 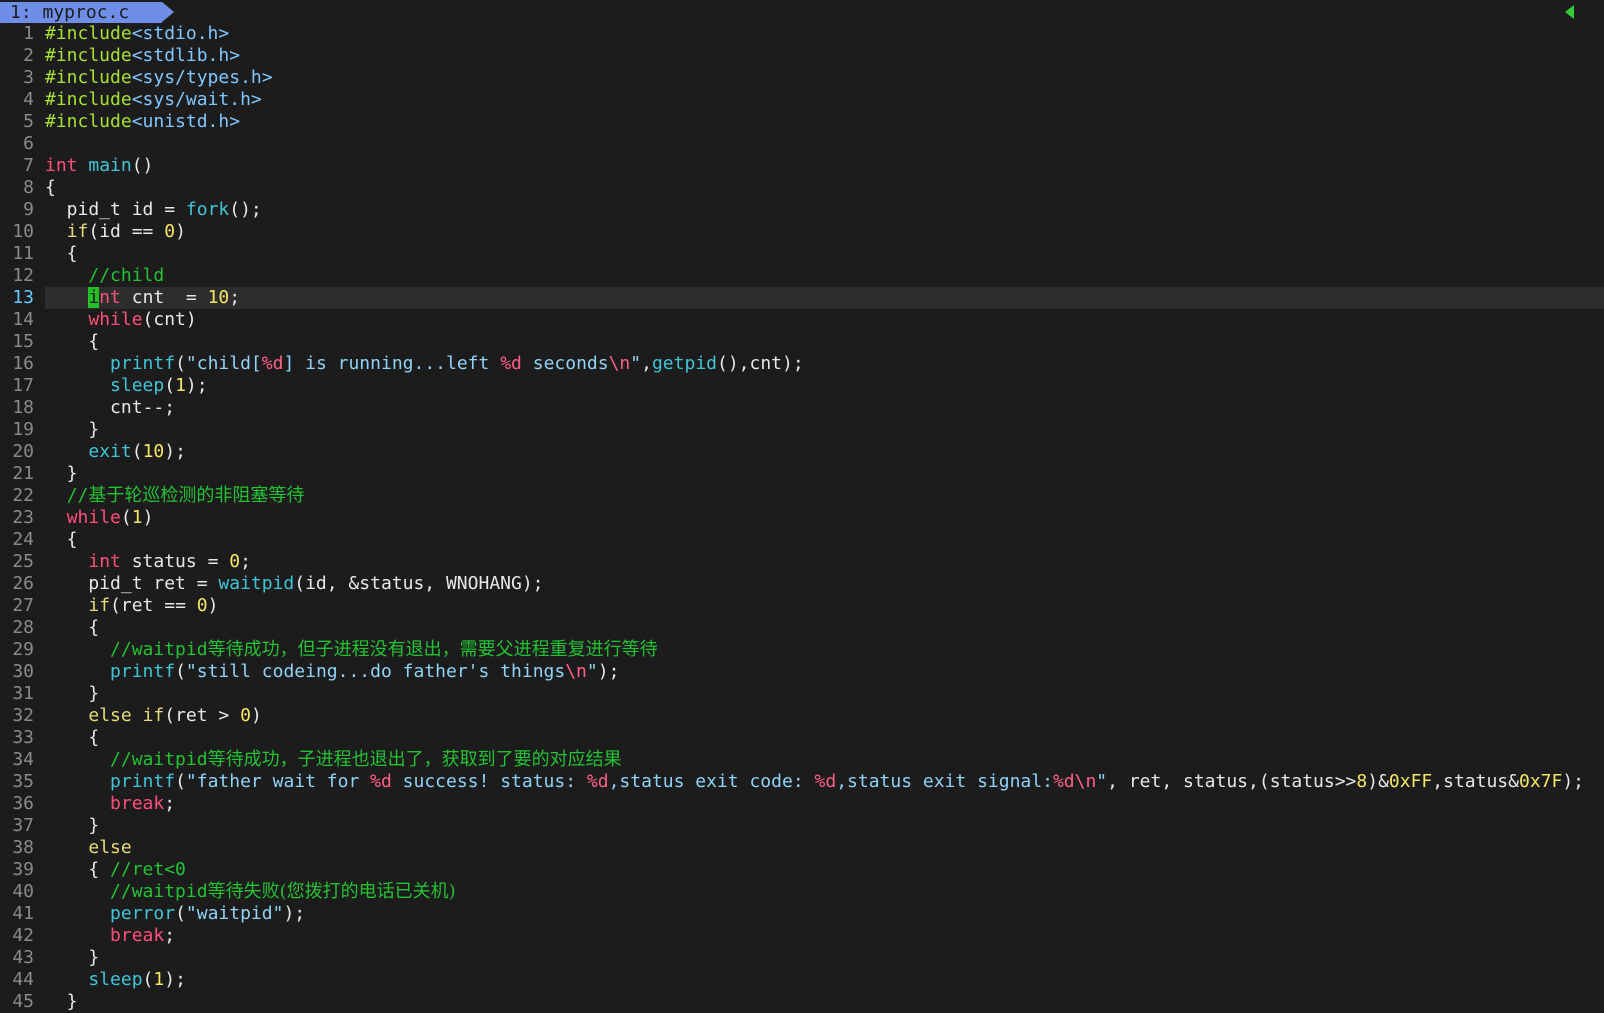 I want to click on code-line: 23 while(1), so click(x=802, y=518).